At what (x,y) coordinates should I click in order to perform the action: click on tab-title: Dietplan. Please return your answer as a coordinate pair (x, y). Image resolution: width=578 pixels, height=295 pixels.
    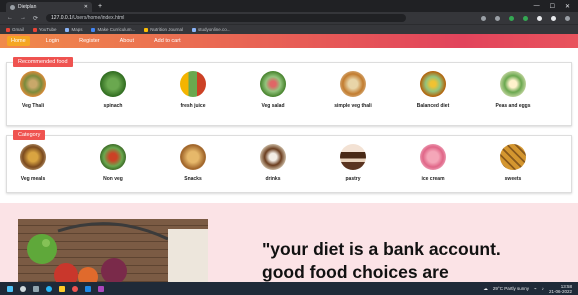
    Looking at the image, I should click on (27, 7).